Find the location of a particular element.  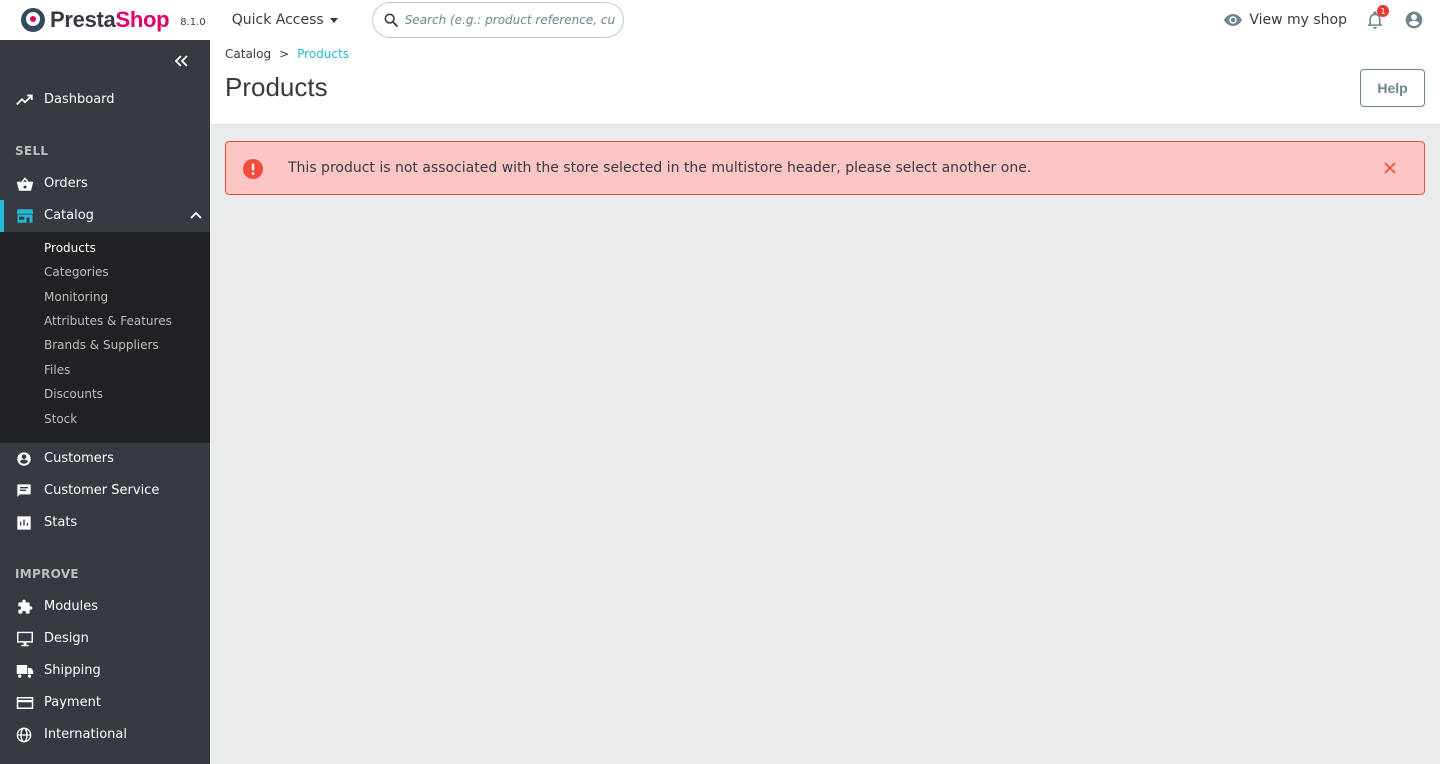

view-my-shop-label: View my shop is located at coordinates (1298, 20).